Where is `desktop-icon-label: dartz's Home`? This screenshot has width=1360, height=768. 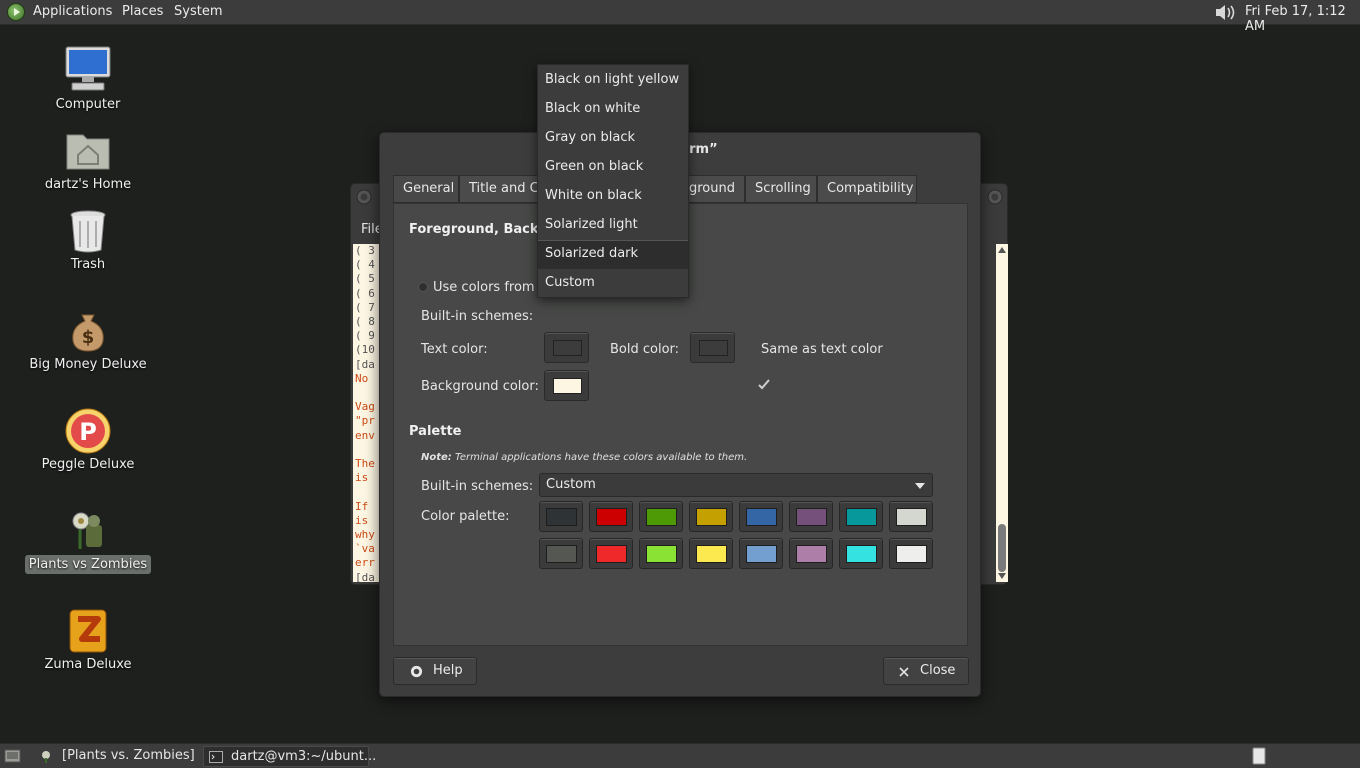 desktop-icon-label: dartz's Home is located at coordinates (88, 184).